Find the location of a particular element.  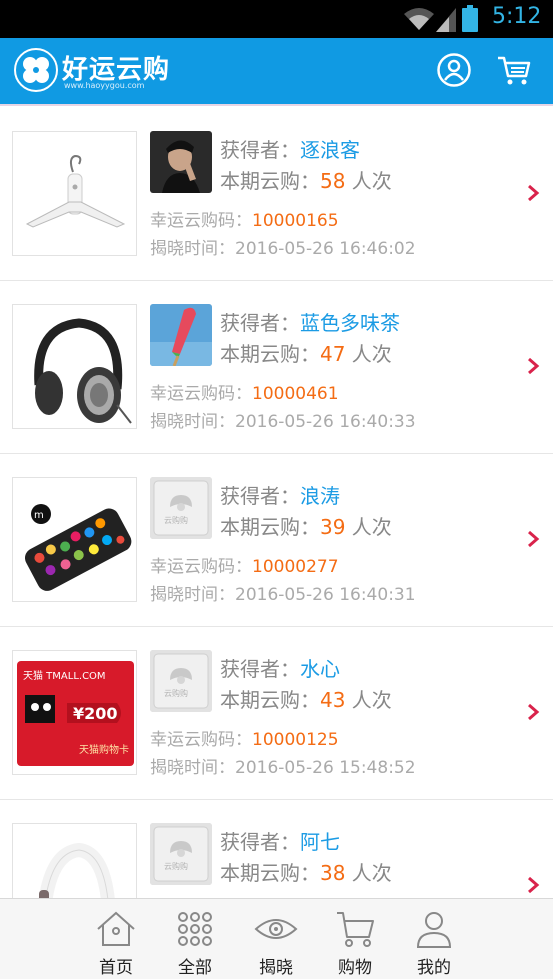

reveal-time-line: 揭晓时间：2016-05-26 16:46:02 is located at coordinates (283, 246).